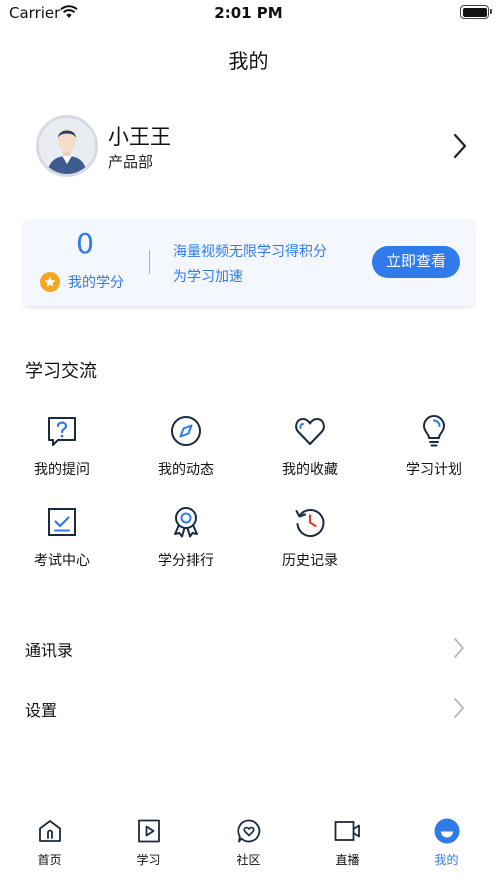 The width and height of the screenshot is (497, 883). I want to click on divider, so click(149, 262).